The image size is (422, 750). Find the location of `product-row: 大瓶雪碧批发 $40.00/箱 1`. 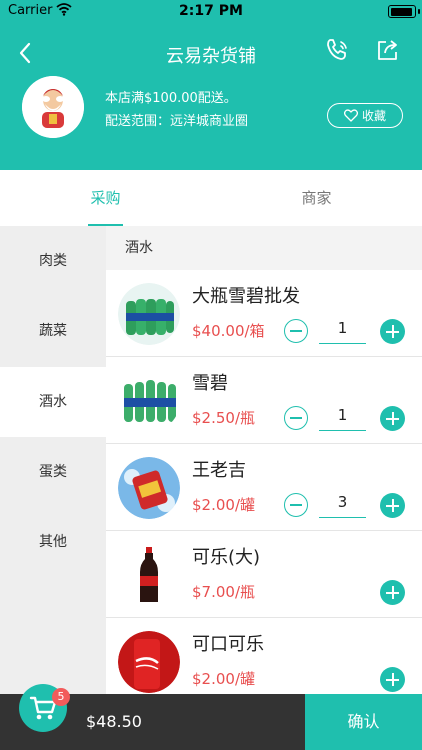

product-row: 大瓶雪碧批发 $40.00/箱 1 is located at coordinates (264, 313).